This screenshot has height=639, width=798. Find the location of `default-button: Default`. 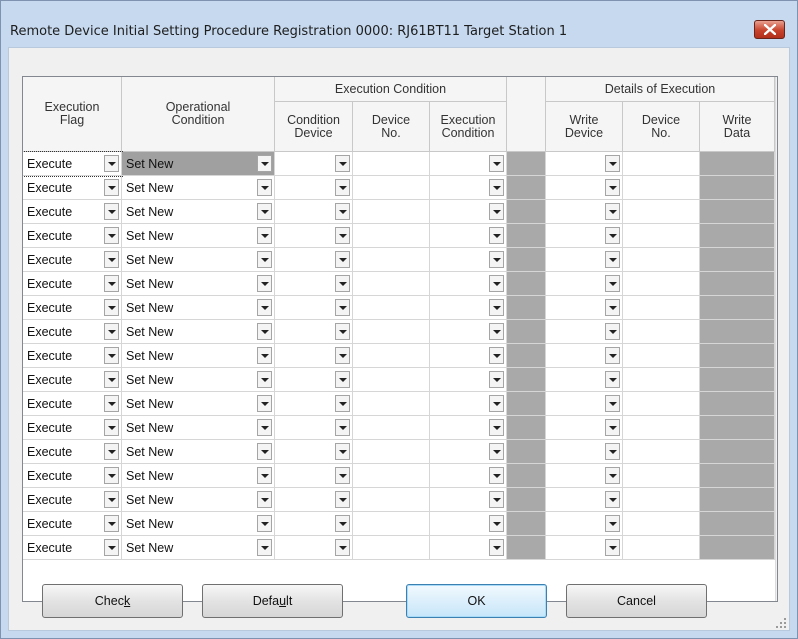

default-button: Default is located at coordinates (272, 601).